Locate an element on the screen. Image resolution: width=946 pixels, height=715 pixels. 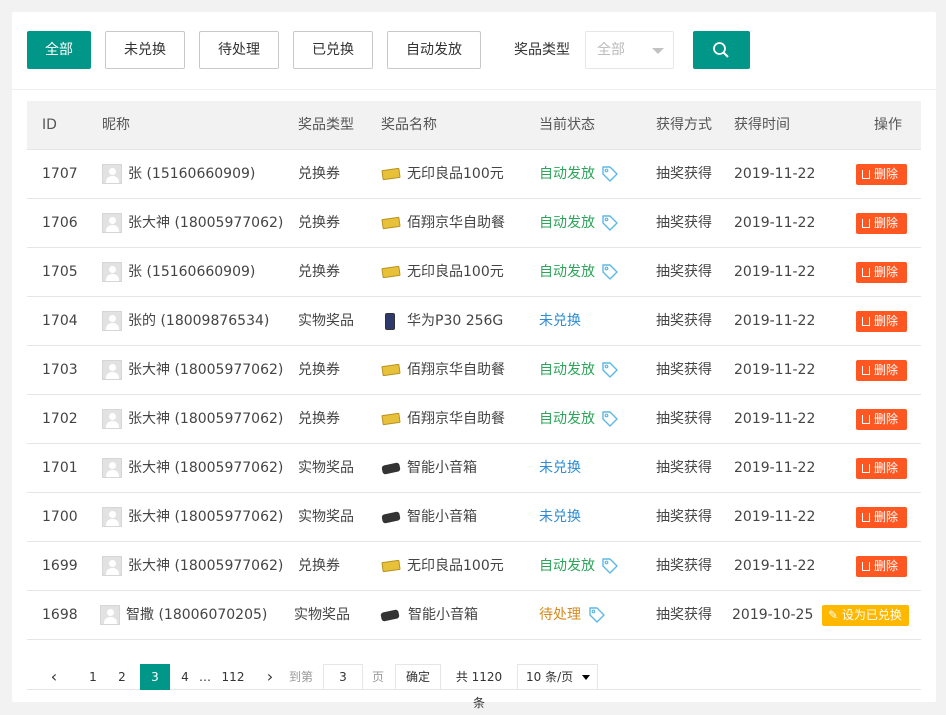
mark-redeemed-button: ✎ 设为已兑换 is located at coordinates (865, 615).